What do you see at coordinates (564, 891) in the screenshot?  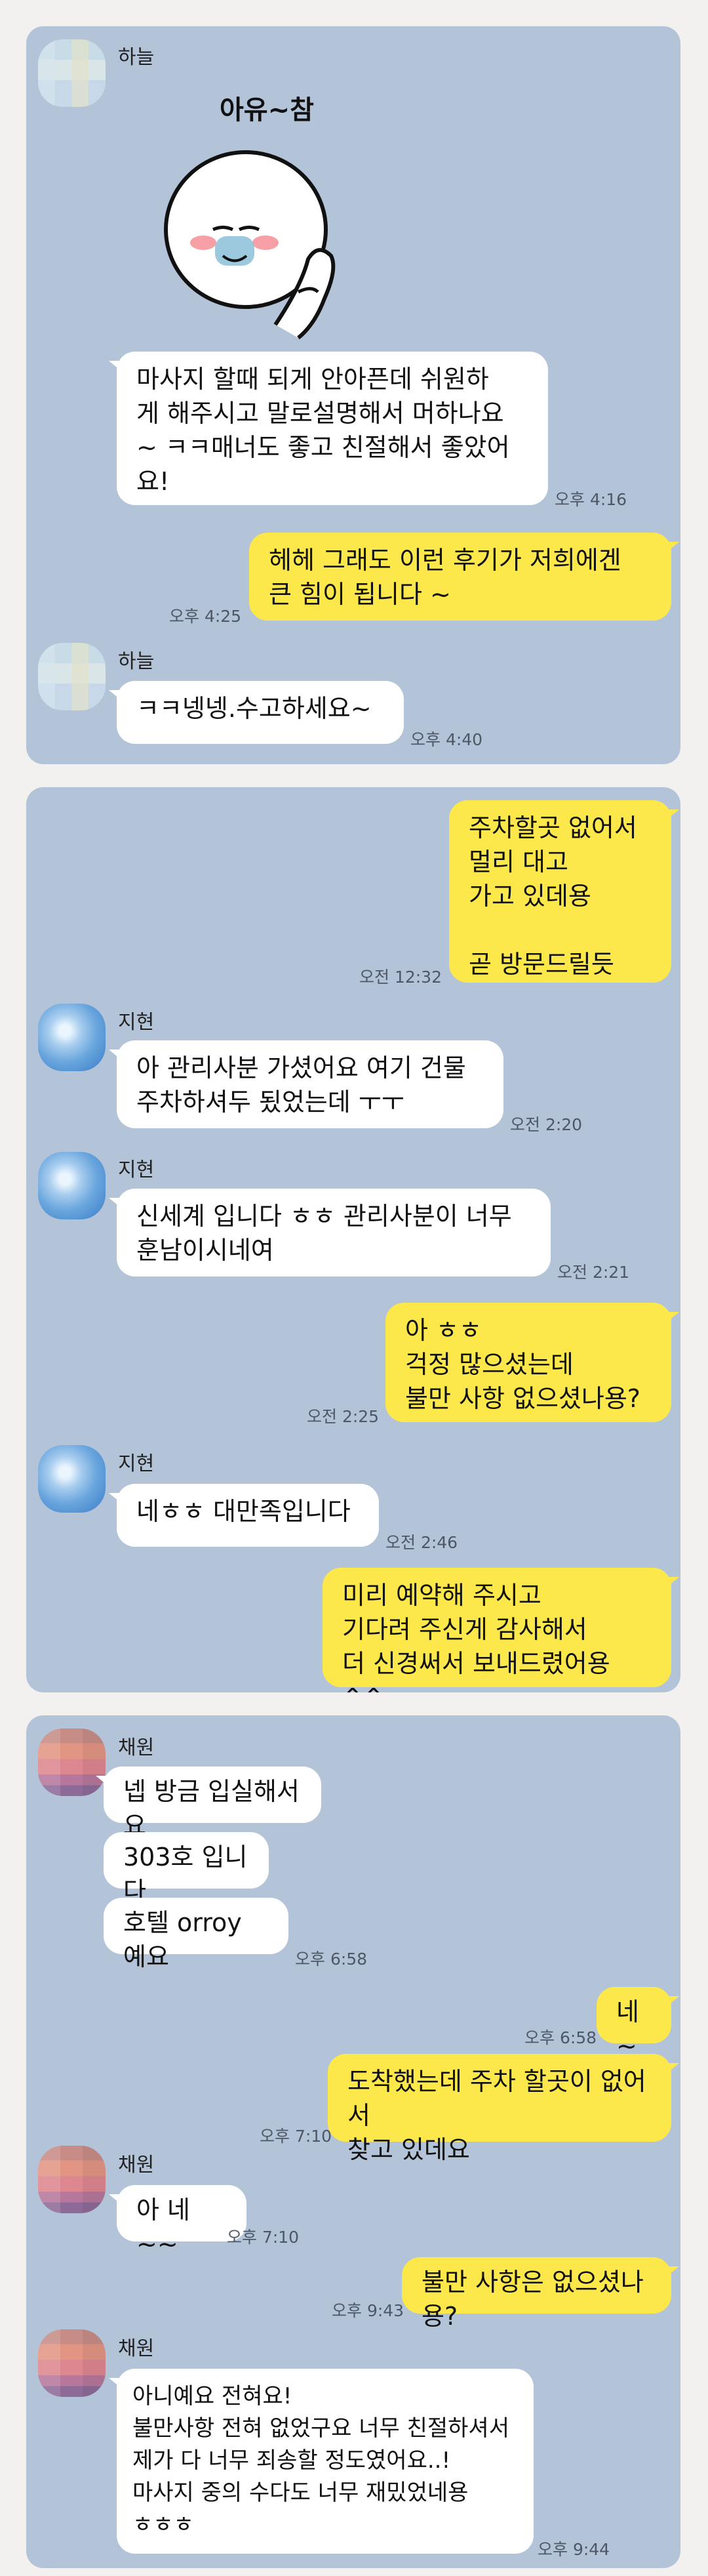 I see `reply-bubble: 주차할곳 없어서 멀리 대고 가고 있데용 곧 방문드릴듯` at bounding box center [564, 891].